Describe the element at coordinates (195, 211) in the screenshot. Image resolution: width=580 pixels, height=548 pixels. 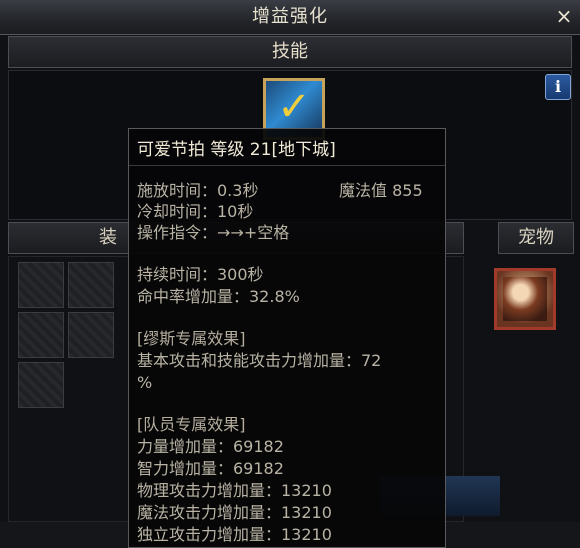
I see `cooldown: 冷却时间：10秒` at that location.